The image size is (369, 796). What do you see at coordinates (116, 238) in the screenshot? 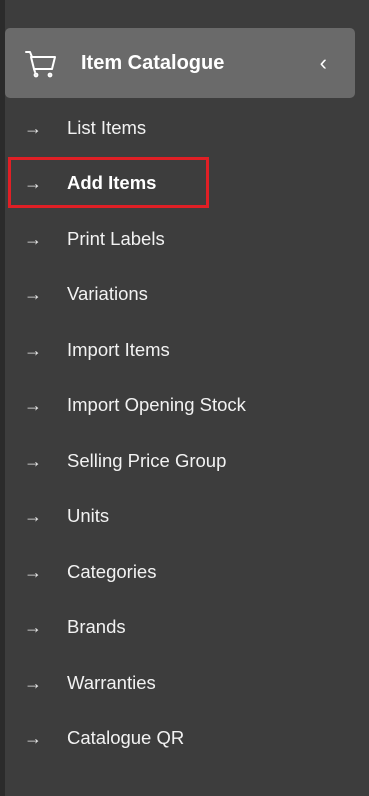
I see `sidebar-item-label: Print Labels` at bounding box center [116, 238].